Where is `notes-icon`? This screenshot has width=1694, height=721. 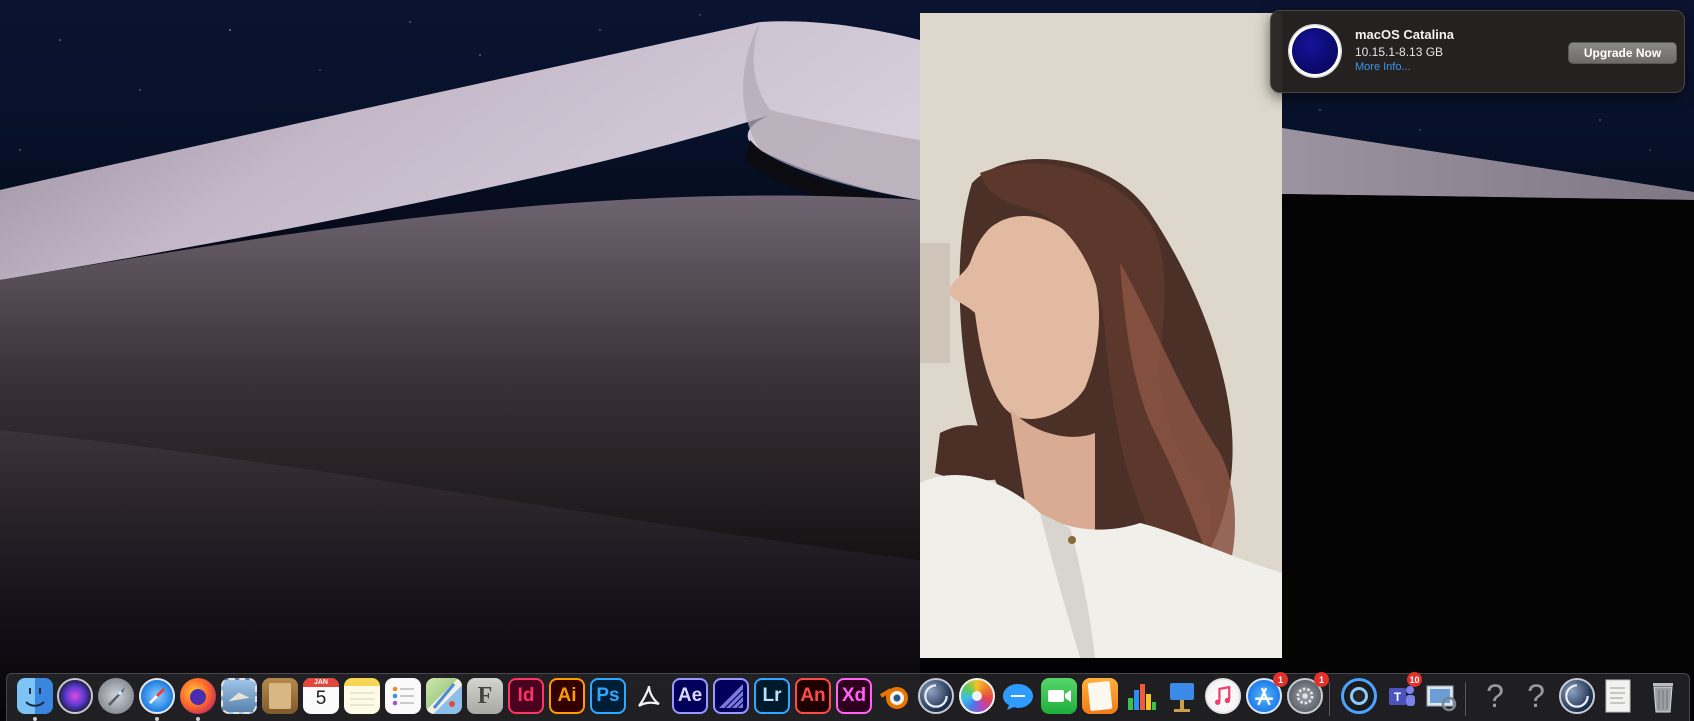 notes-icon is located at coordinates (362, 696).